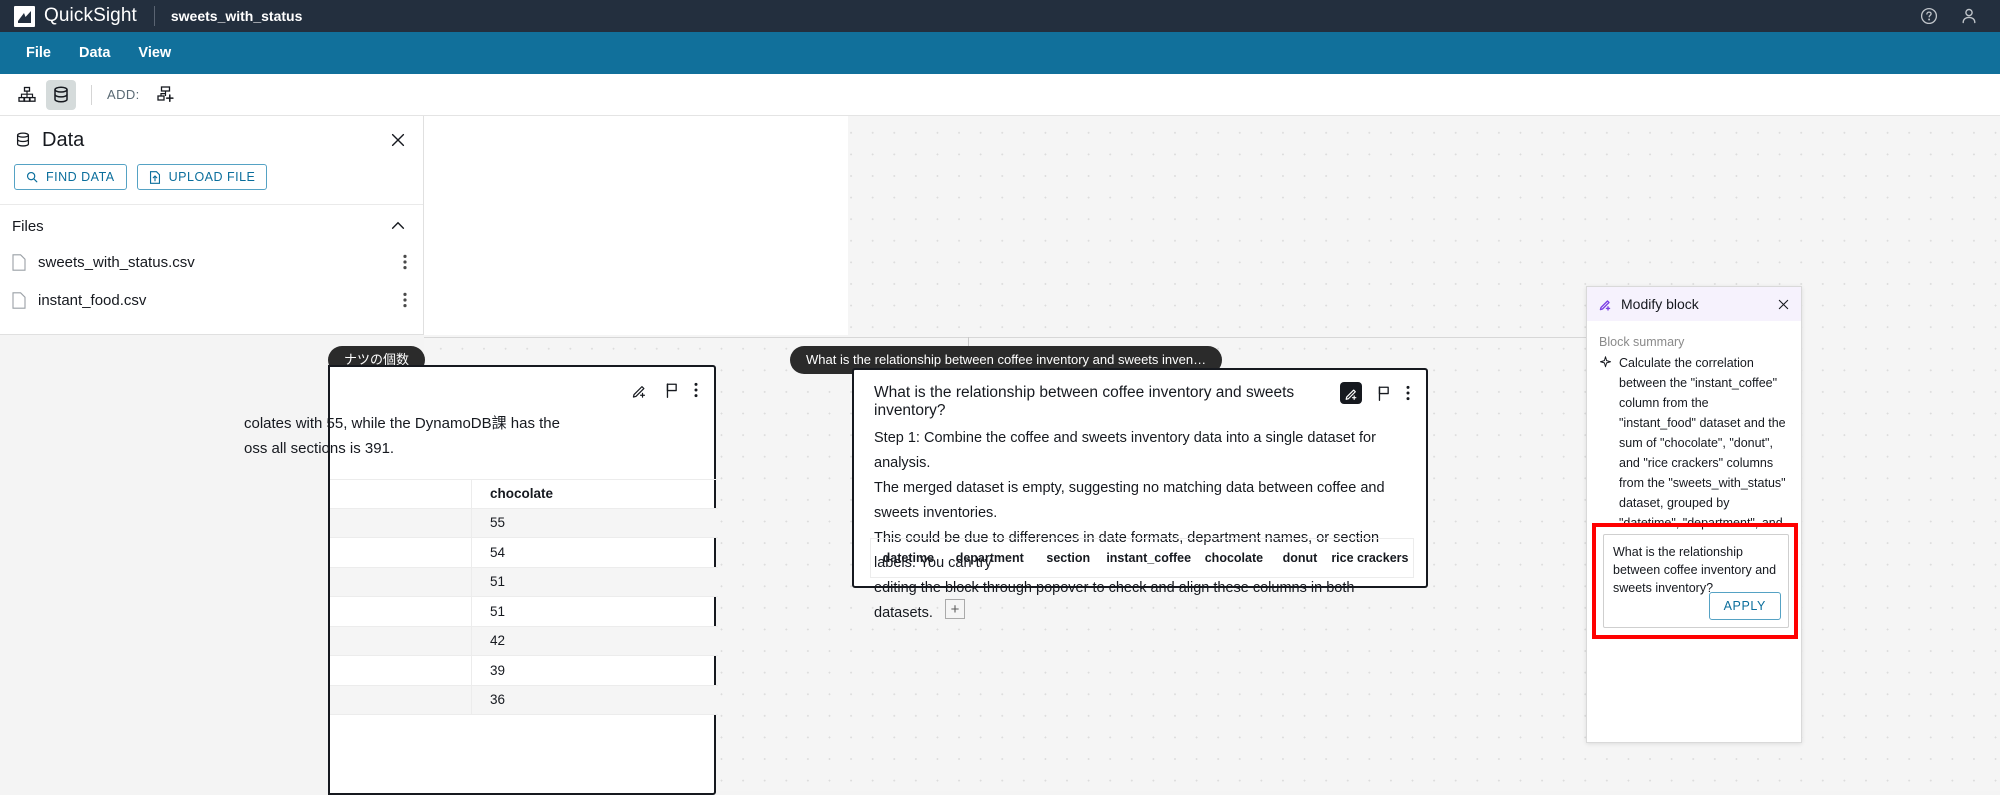  Describe the element at coordinates (32, 177) in the screenshot. I see `search-icon` at that location.